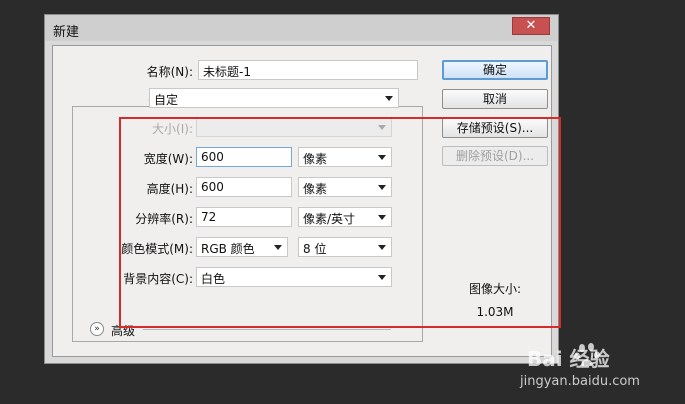 This screenshot has width=685, height=404. I want to click on advanced-divider, so click(267, 329).